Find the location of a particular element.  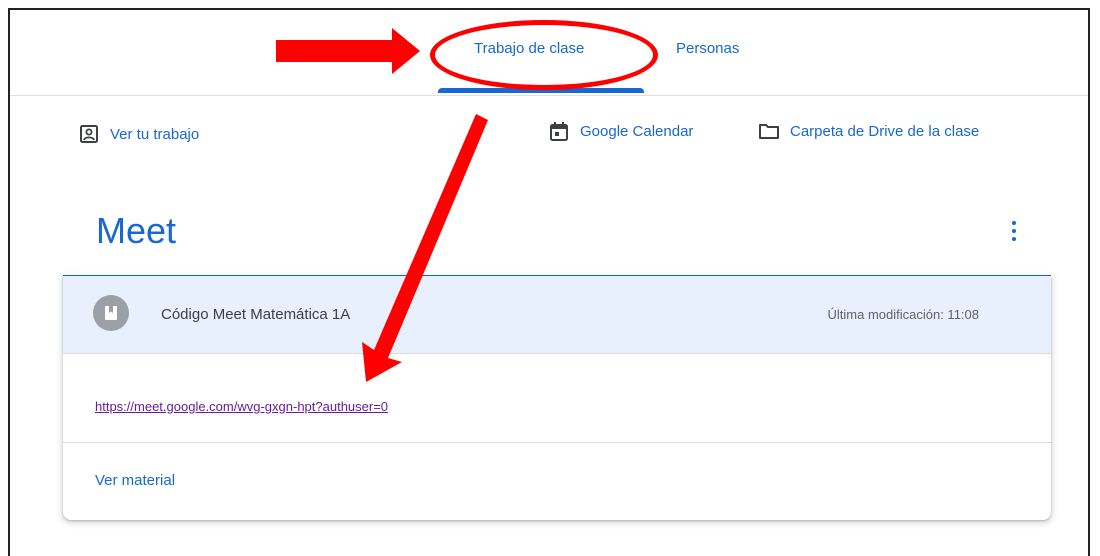

annotation-arrows is located at coordinates (382, 205).